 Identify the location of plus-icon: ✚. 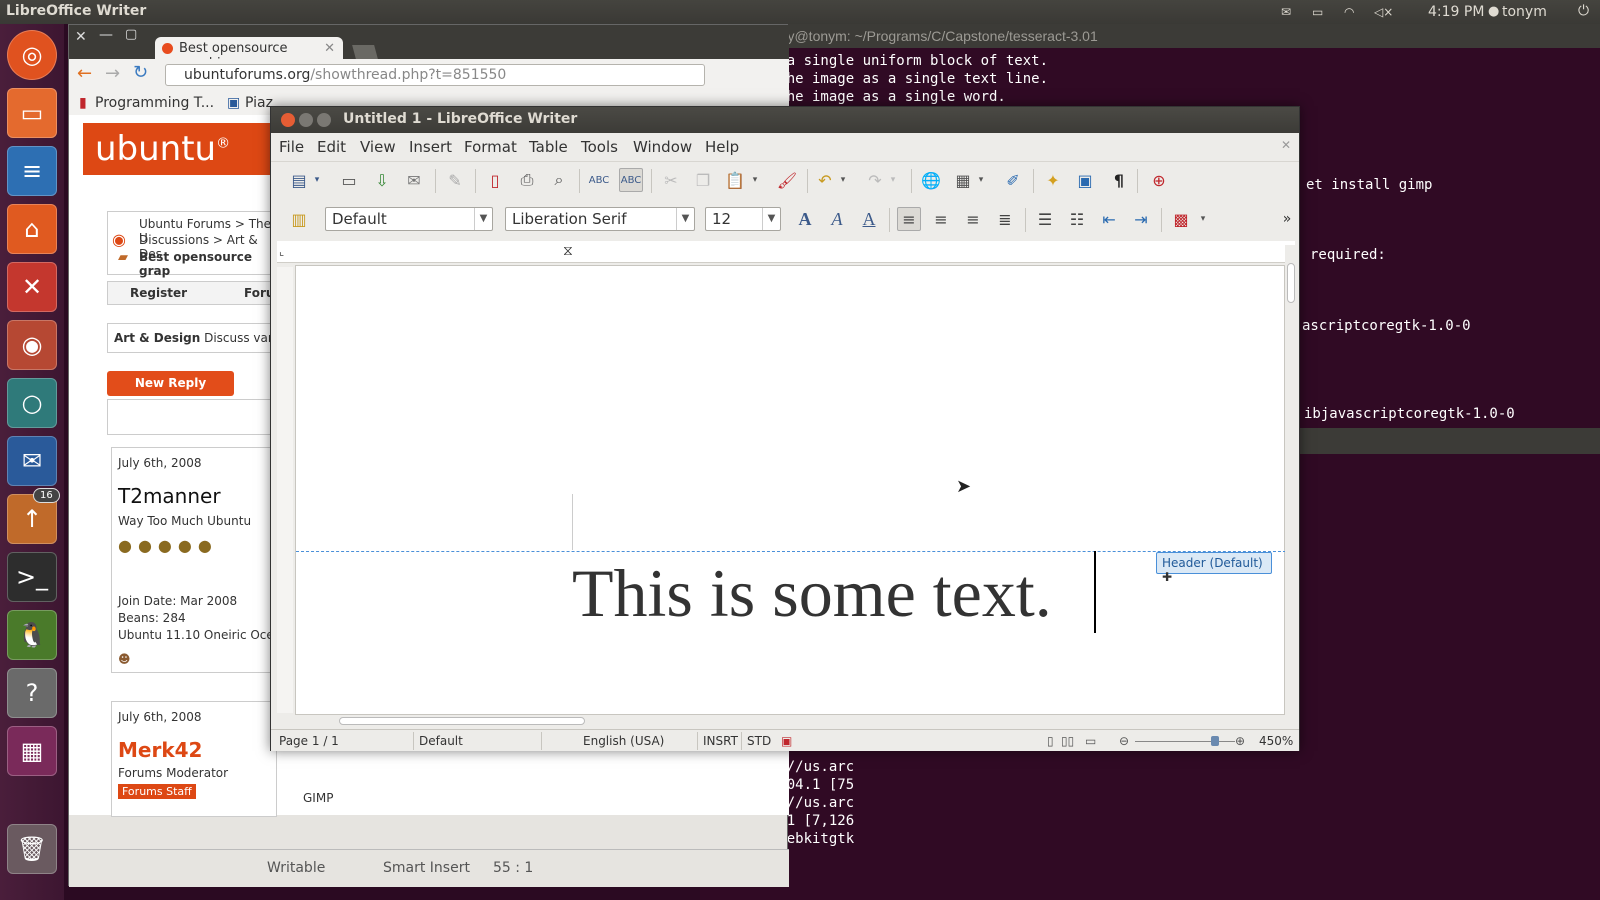
(1167, 577).